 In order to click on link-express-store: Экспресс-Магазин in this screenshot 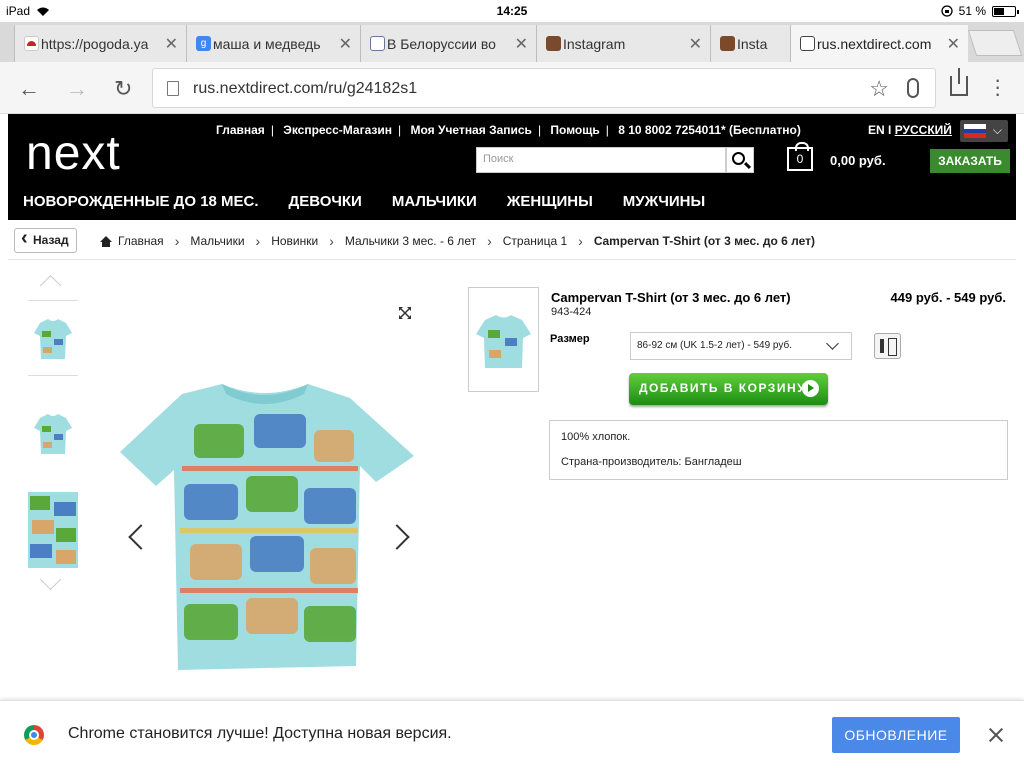, I will do `click(337, 130)`.